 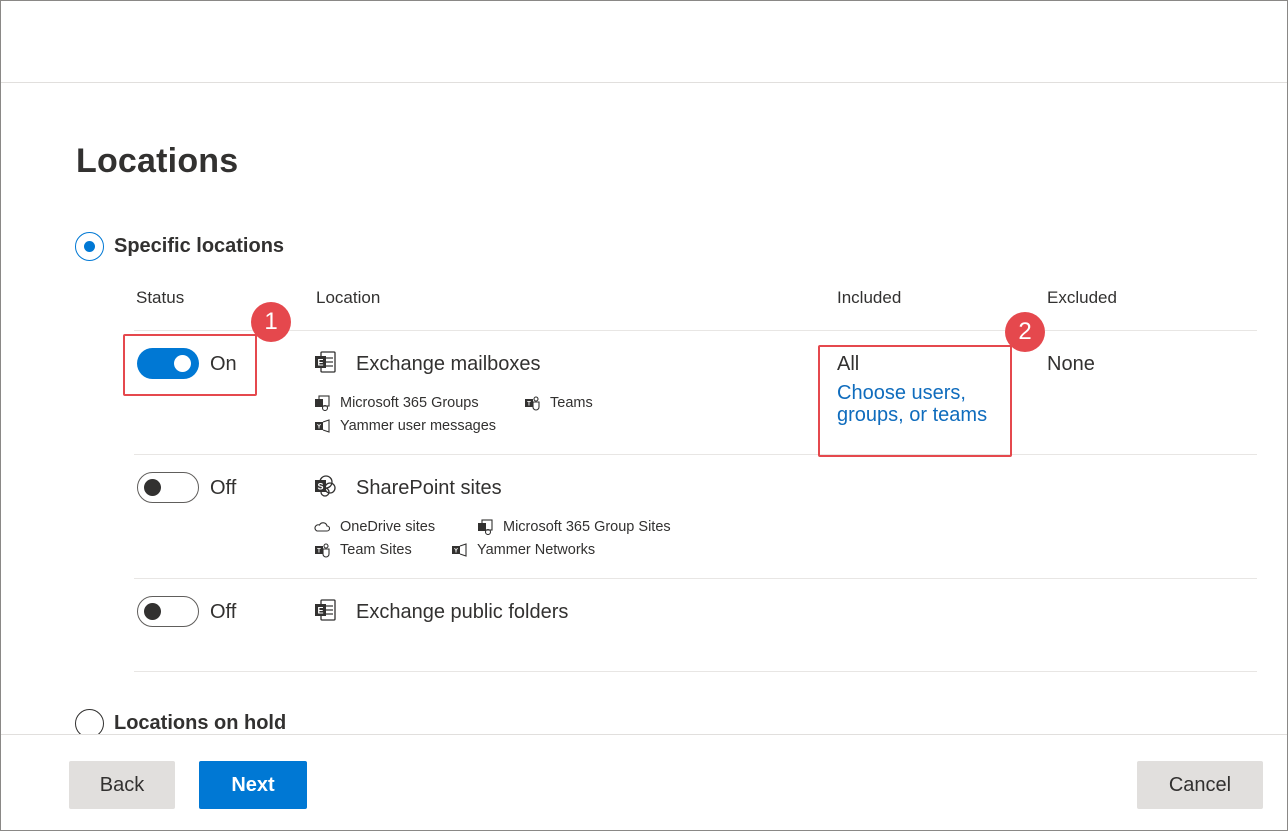 What do you see at coordinates (168, 611) in the screenshot?
I see `exchange-public-folders-toggle` at bounding box center [168, 611].